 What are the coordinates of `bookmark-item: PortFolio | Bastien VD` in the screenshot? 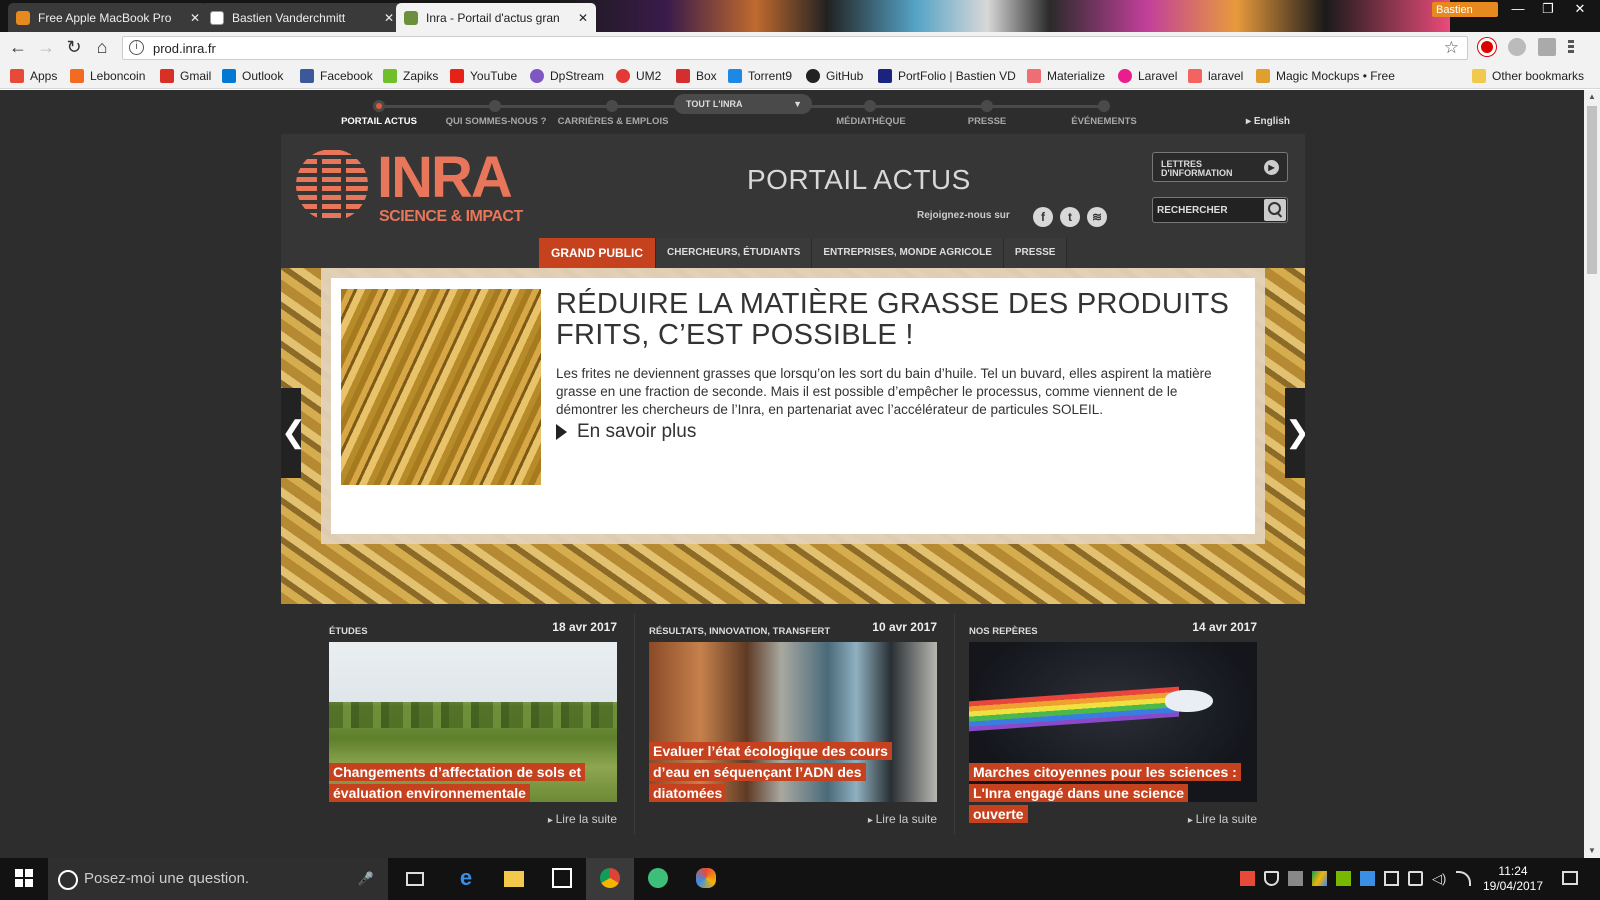 It's located at (947, 76).